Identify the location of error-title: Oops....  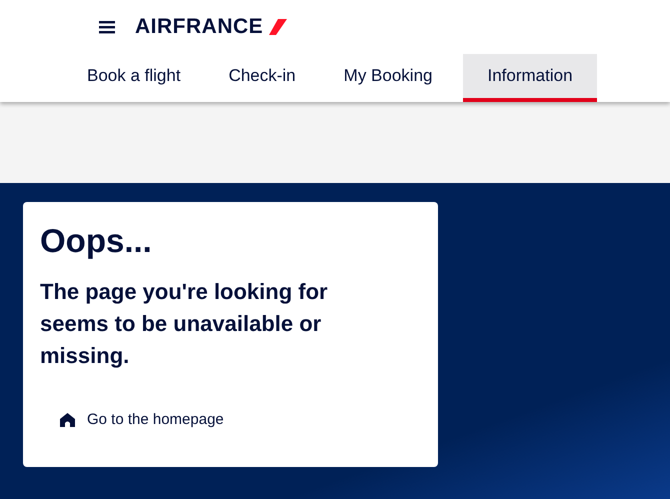
(96, 241).